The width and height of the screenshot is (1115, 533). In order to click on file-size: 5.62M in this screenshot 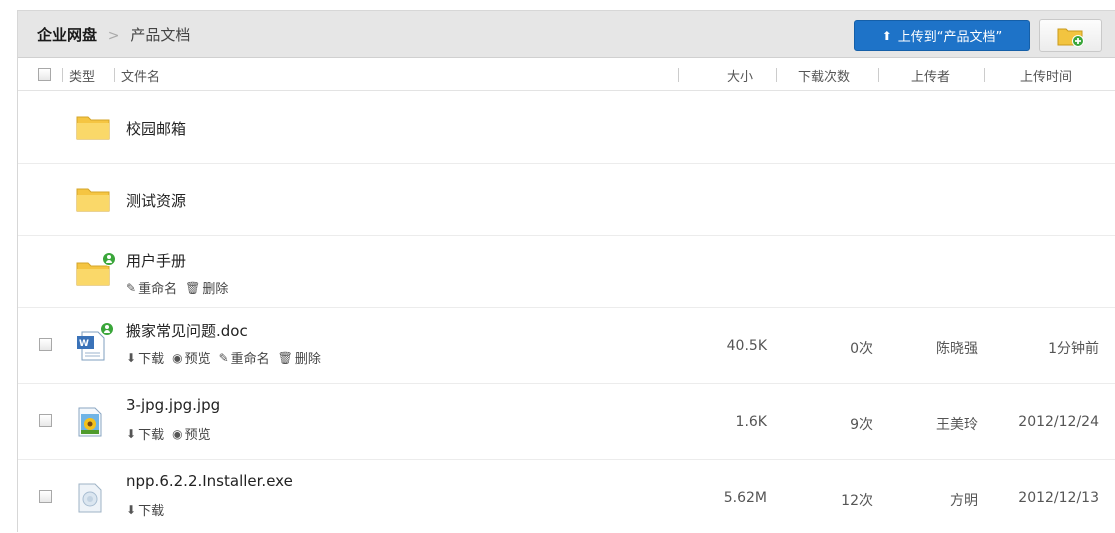, I will do `click(745, 498)`.